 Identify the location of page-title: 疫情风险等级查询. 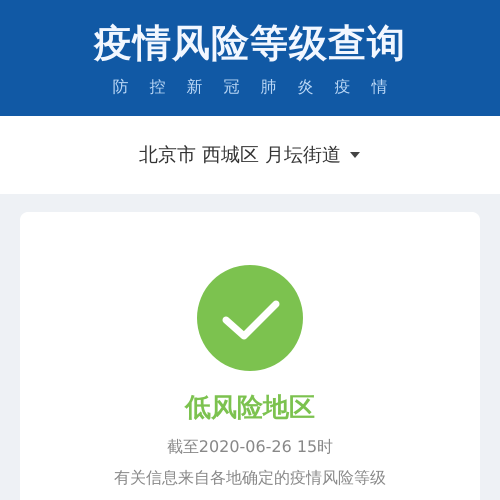
(250, 43).